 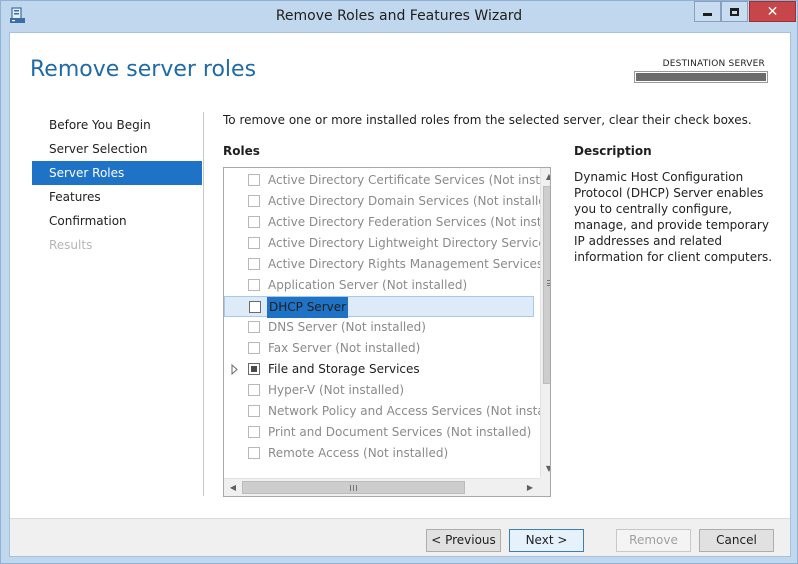 What do you see at coordinates (117, 197) in the screenshot?
I see `nav-item-features: Features` at bounding box center [117, 197].